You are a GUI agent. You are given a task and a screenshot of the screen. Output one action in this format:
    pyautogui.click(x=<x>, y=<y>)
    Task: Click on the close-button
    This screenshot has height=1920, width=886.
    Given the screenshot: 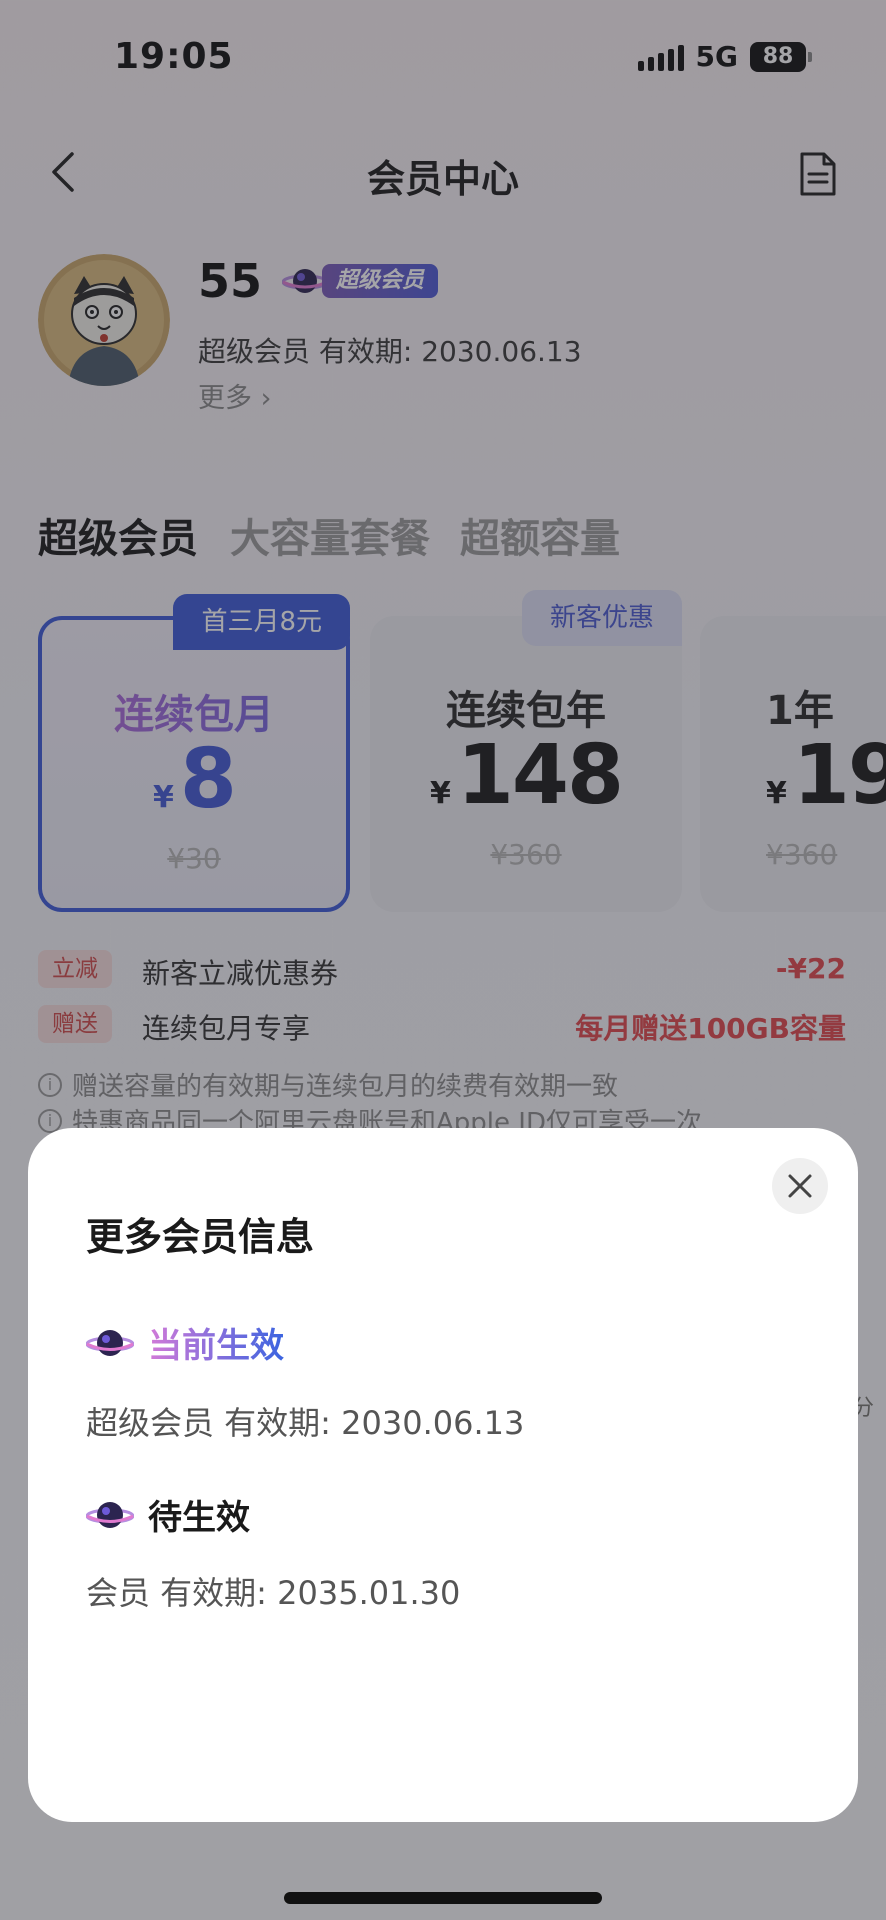 What is the action you would take?
    pyautogui.click(x=800, y=1186)
    